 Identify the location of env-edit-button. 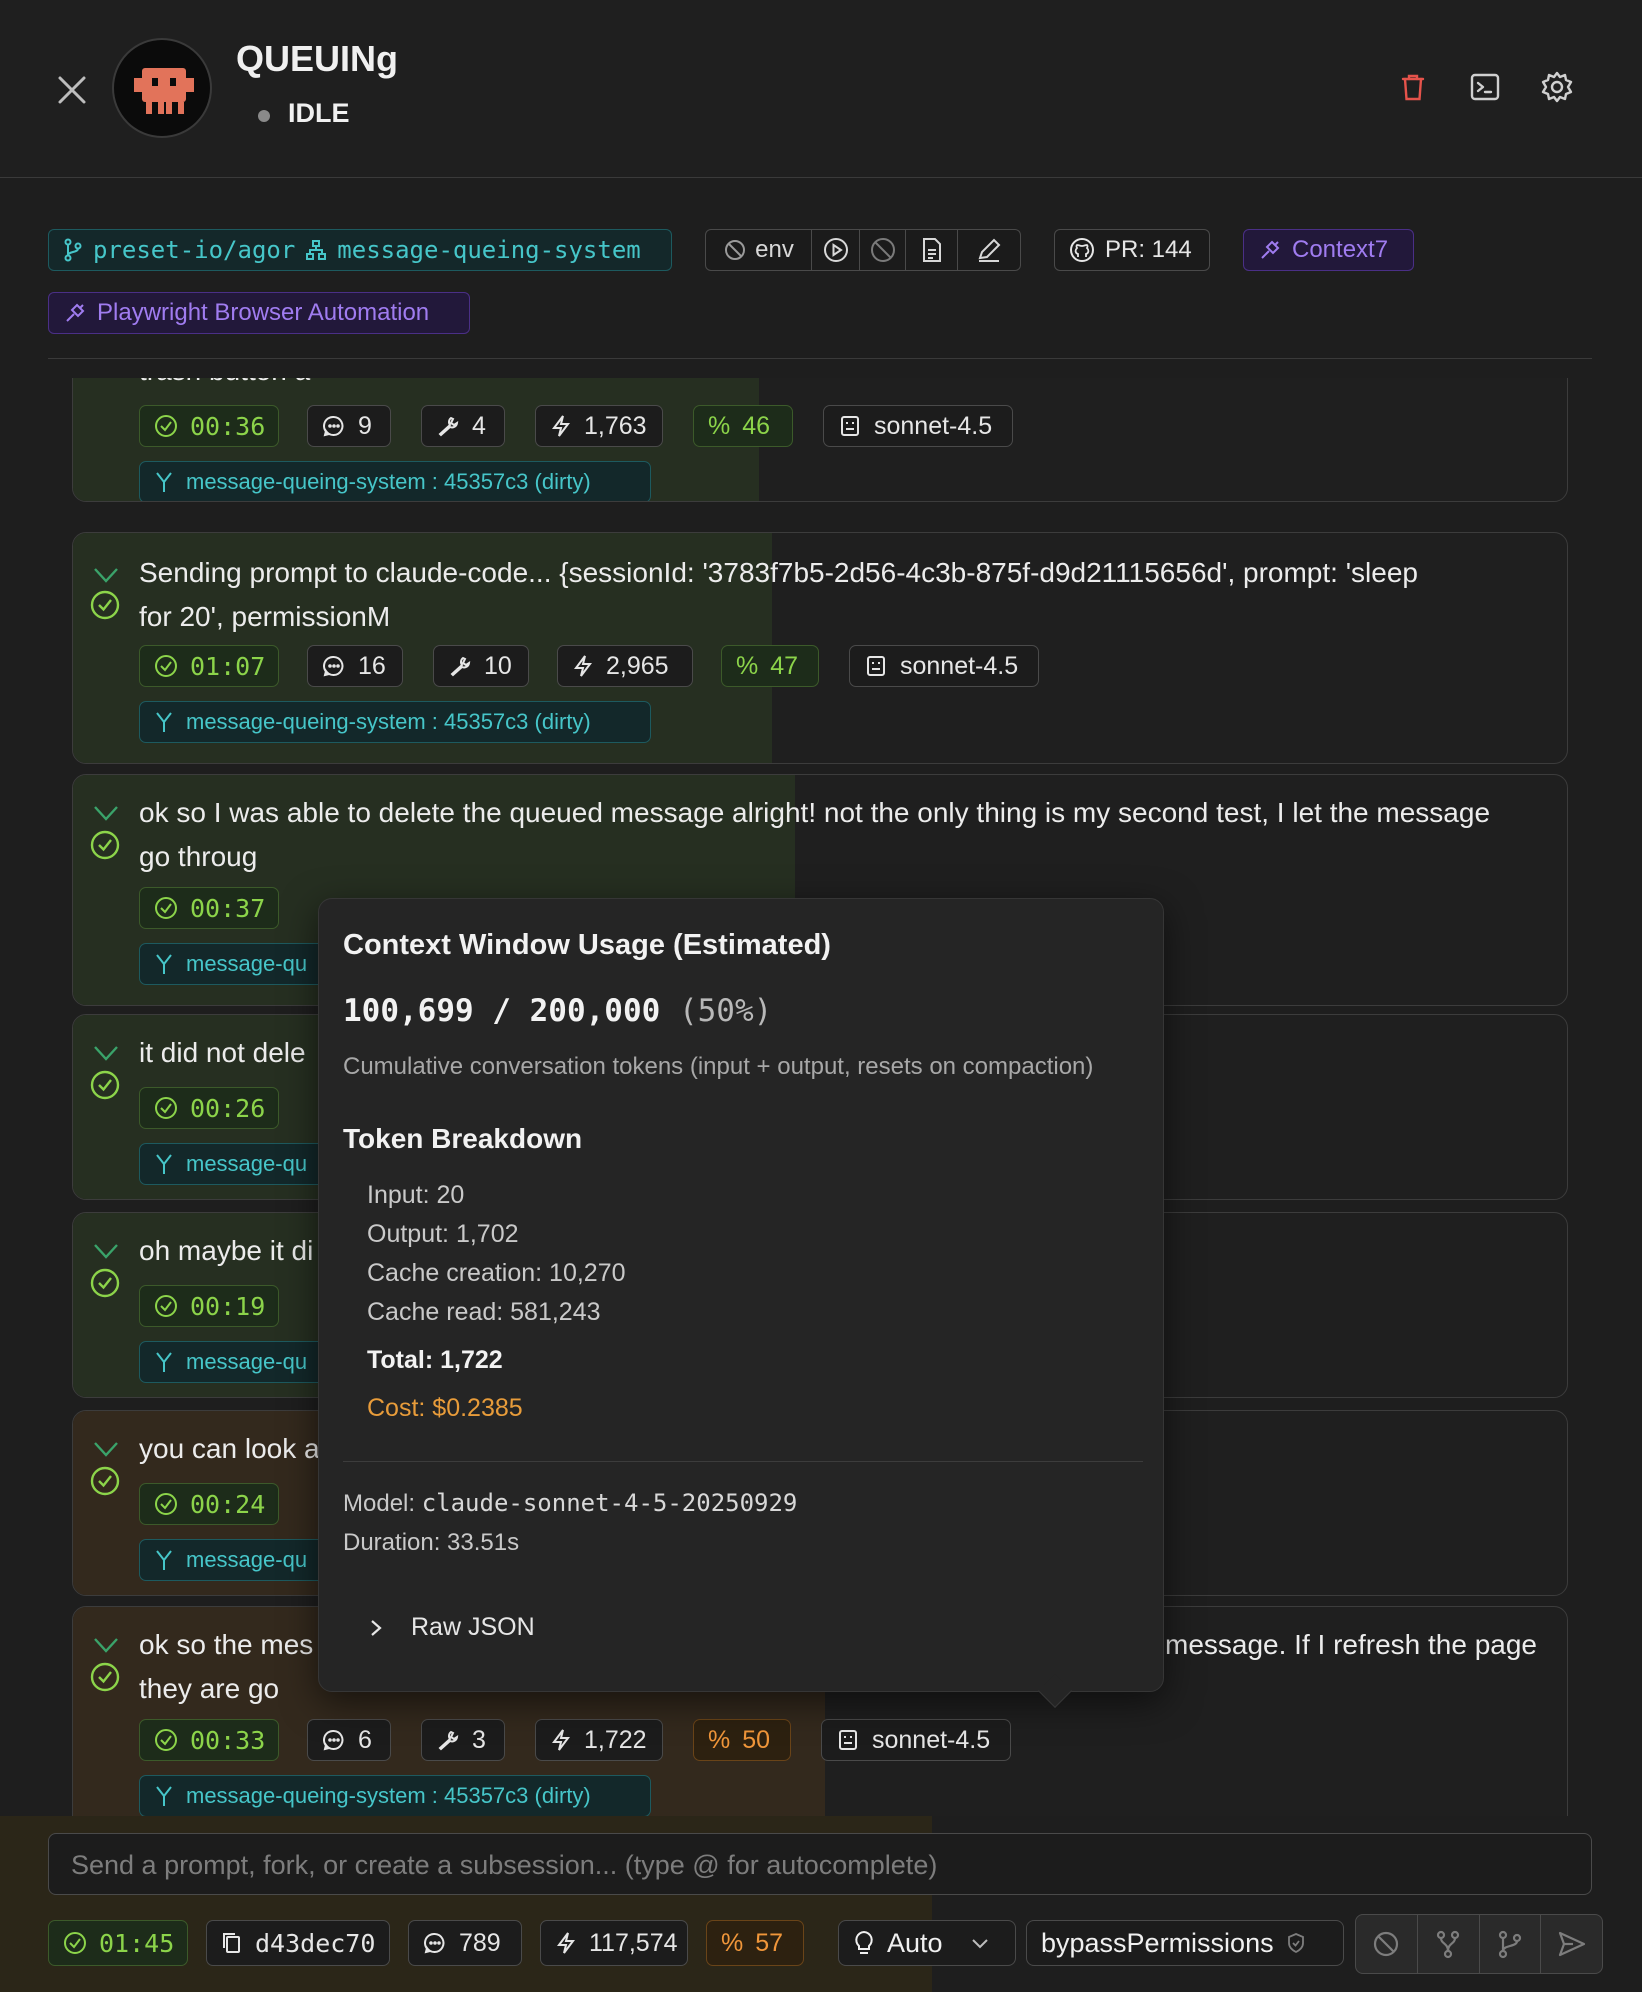
(989, 250).